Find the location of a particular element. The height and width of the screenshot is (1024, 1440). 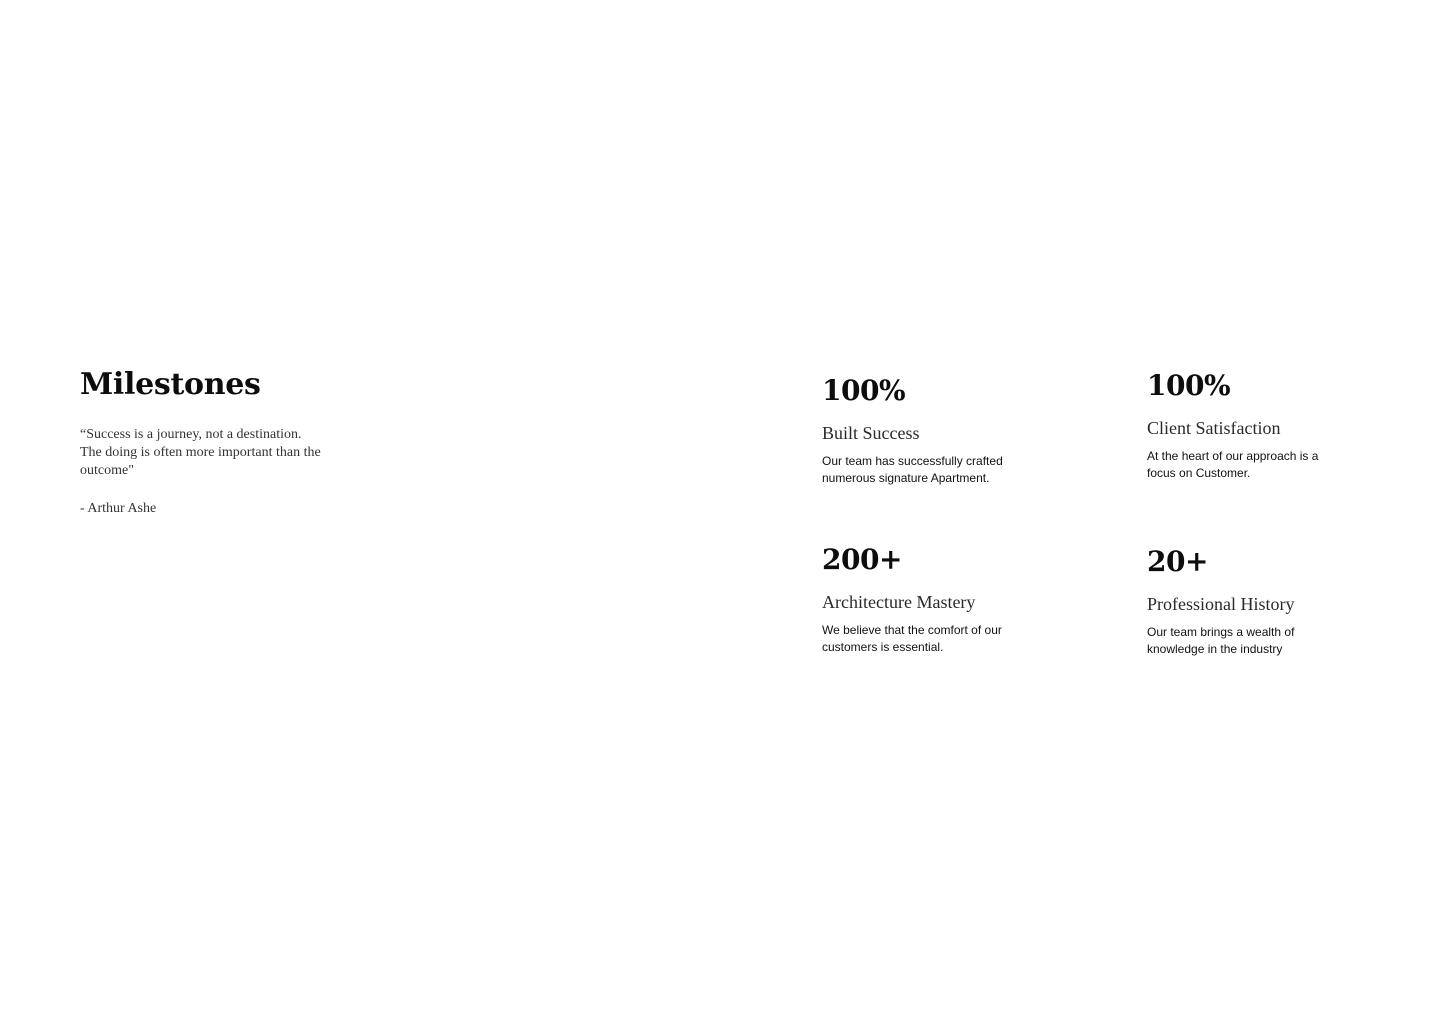

section-heading: Milestones is located at coordinates (170, 384).